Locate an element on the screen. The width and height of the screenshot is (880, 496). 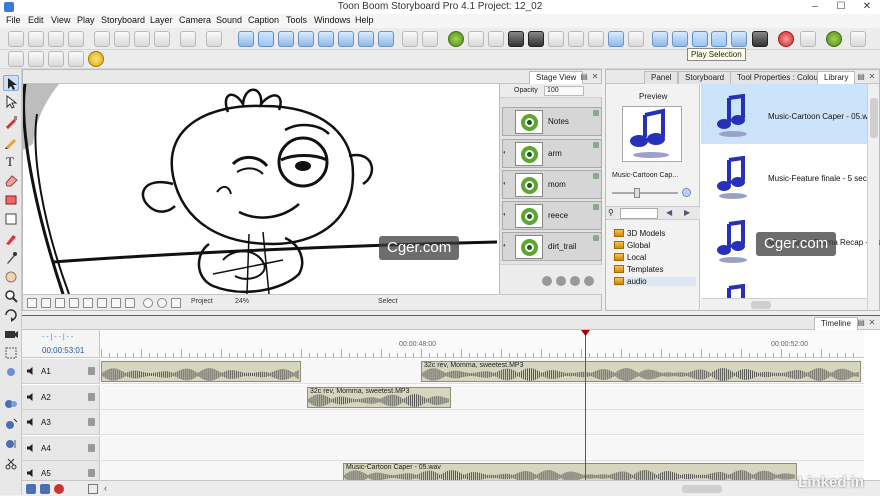
fit-to-view-icon is located at coordinates (636, 39).